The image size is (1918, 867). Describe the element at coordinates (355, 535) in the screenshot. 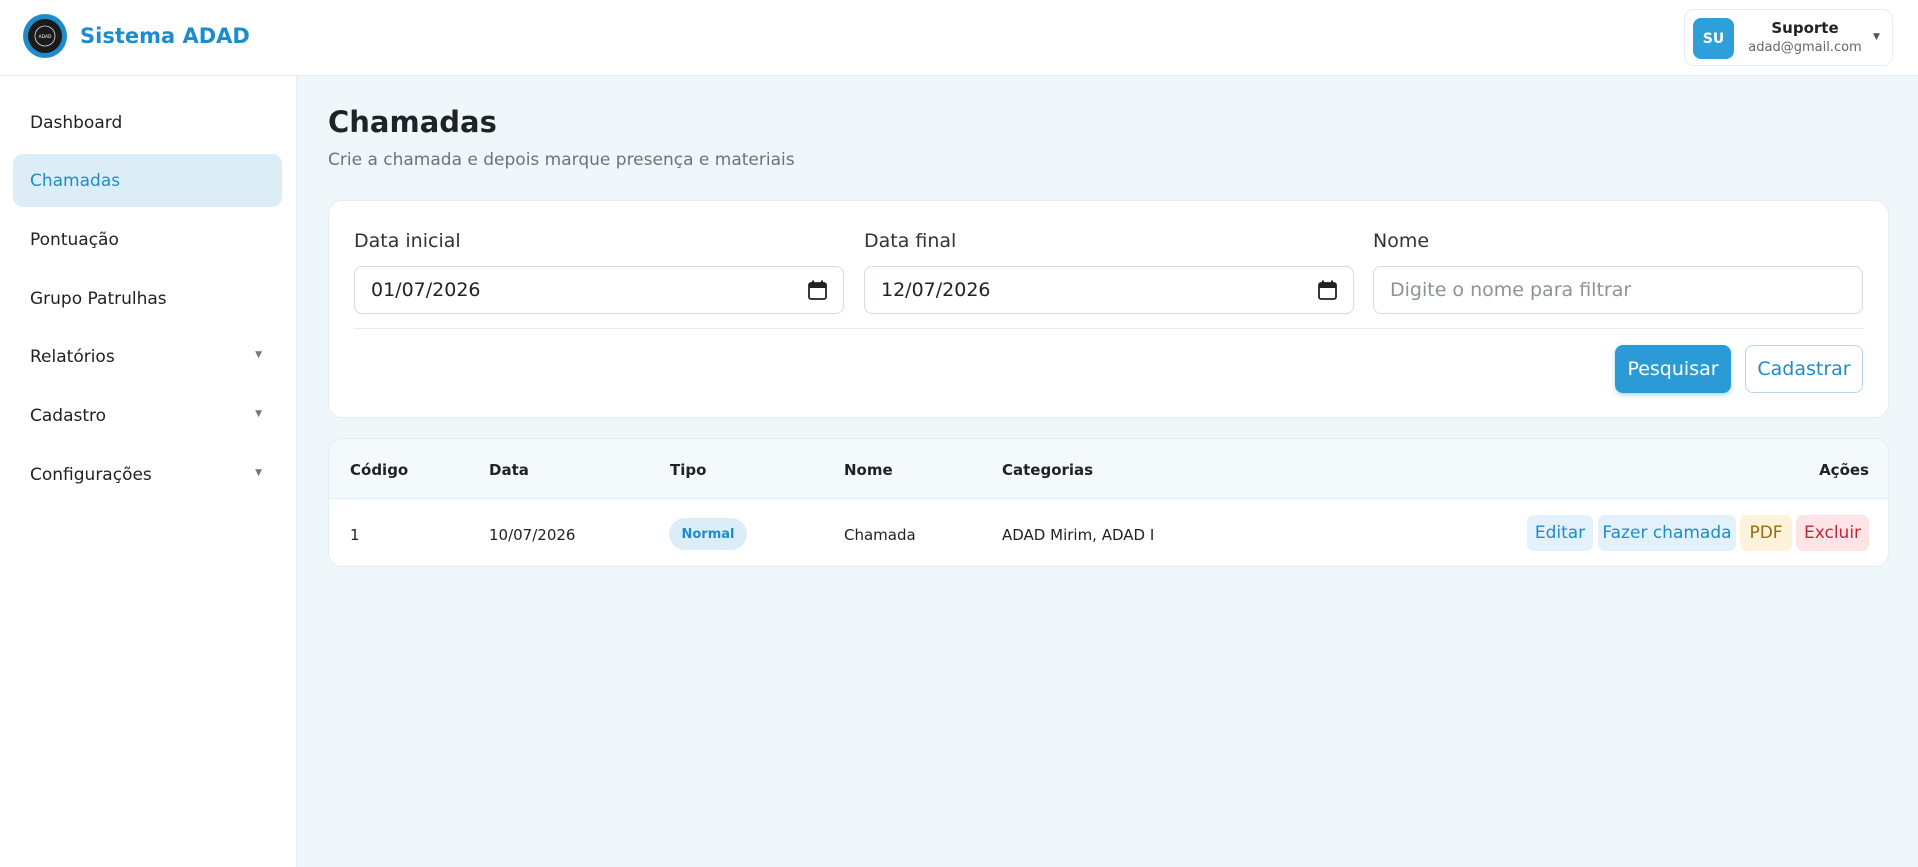

I see `cell-codigo: 1` at that location.